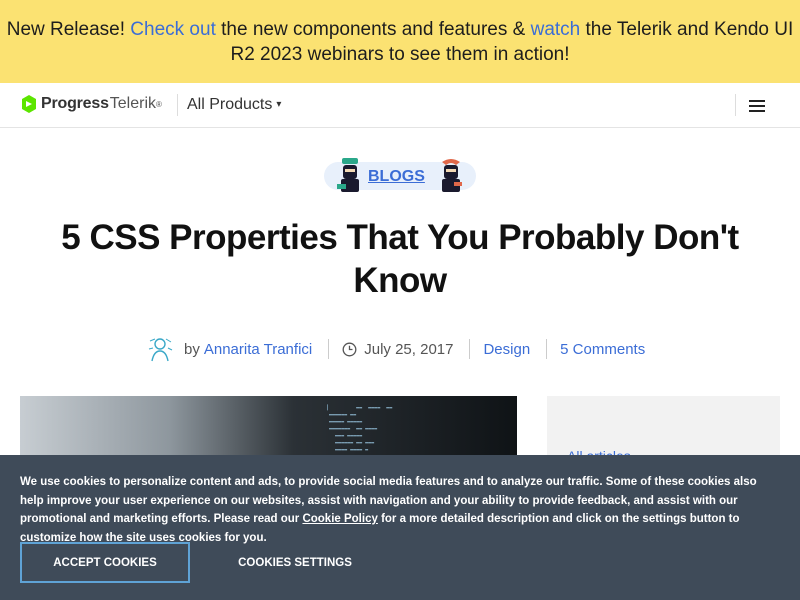  What do you see at coordinates (602, 349) in the screenshot?
I see `comments-link: 5 Comments` at bounding box center [602, 349].